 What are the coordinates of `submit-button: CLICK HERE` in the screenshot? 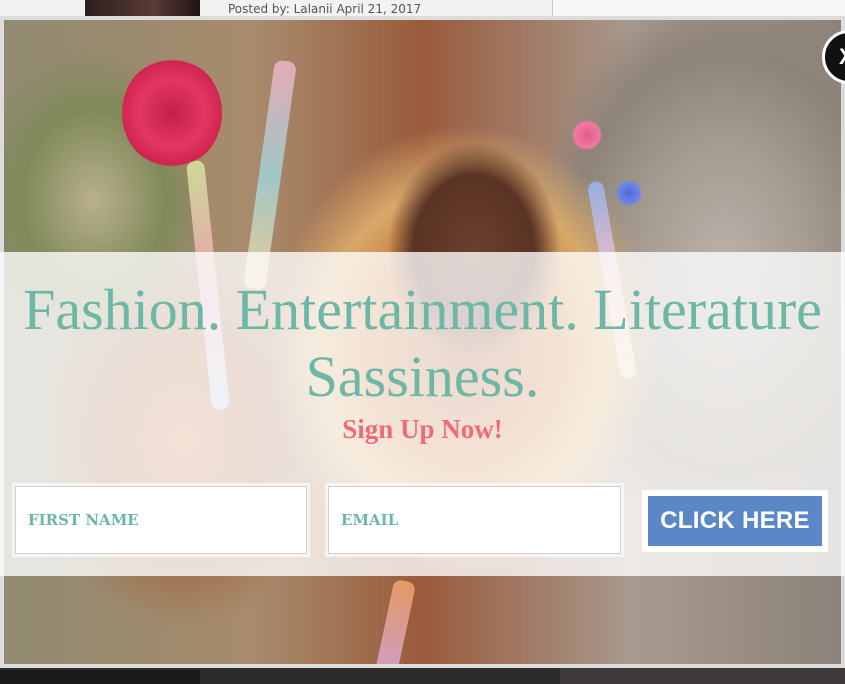 It's located at (735, 521).